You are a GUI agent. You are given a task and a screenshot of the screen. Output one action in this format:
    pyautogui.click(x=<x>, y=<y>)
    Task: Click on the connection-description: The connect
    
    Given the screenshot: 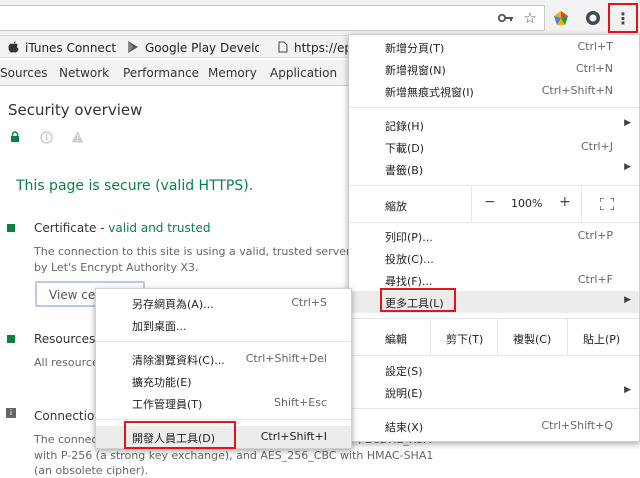 What is the action you would take?
    pyautogui.click(x=68, y=439)
    